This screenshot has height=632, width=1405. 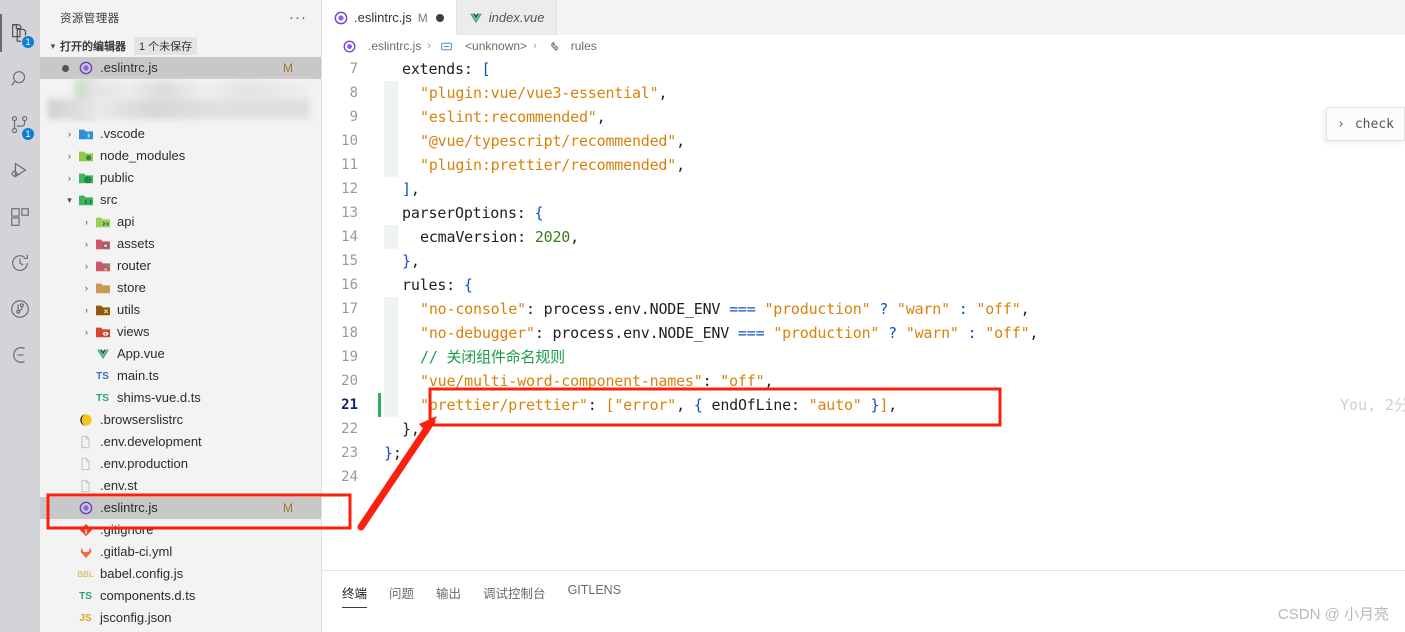 What do you see at coordinates (401, 595) in the screenshot?
I see `panel-tab-problems: 问题` at bounding box center [401, 595].